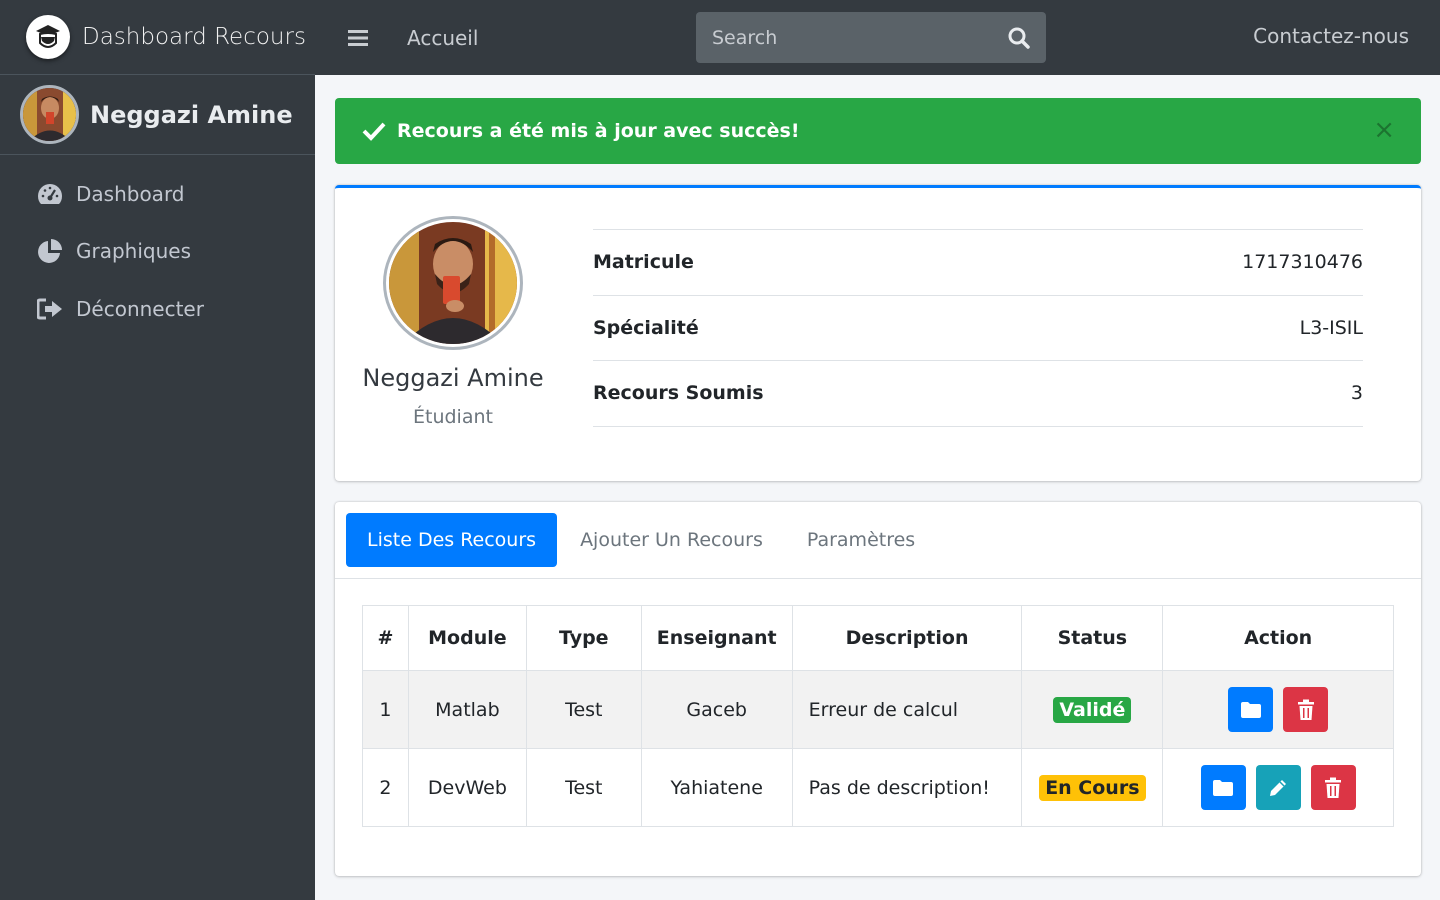  I want to click on column-header: Action, so click(1278, 638).